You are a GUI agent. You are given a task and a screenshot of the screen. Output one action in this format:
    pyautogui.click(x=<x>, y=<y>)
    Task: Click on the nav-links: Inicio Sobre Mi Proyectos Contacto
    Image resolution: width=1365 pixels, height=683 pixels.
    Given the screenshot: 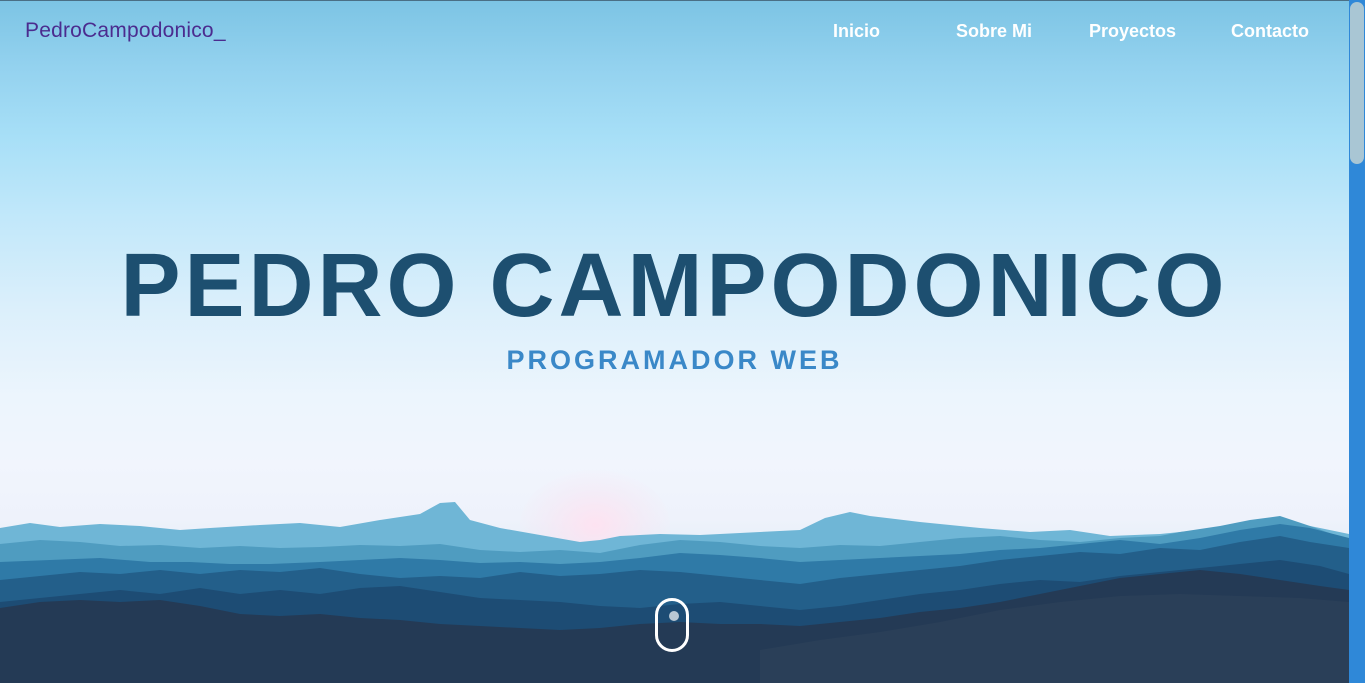 What is the action you would take?
    pyautogui.click(x=674, y=33)
    